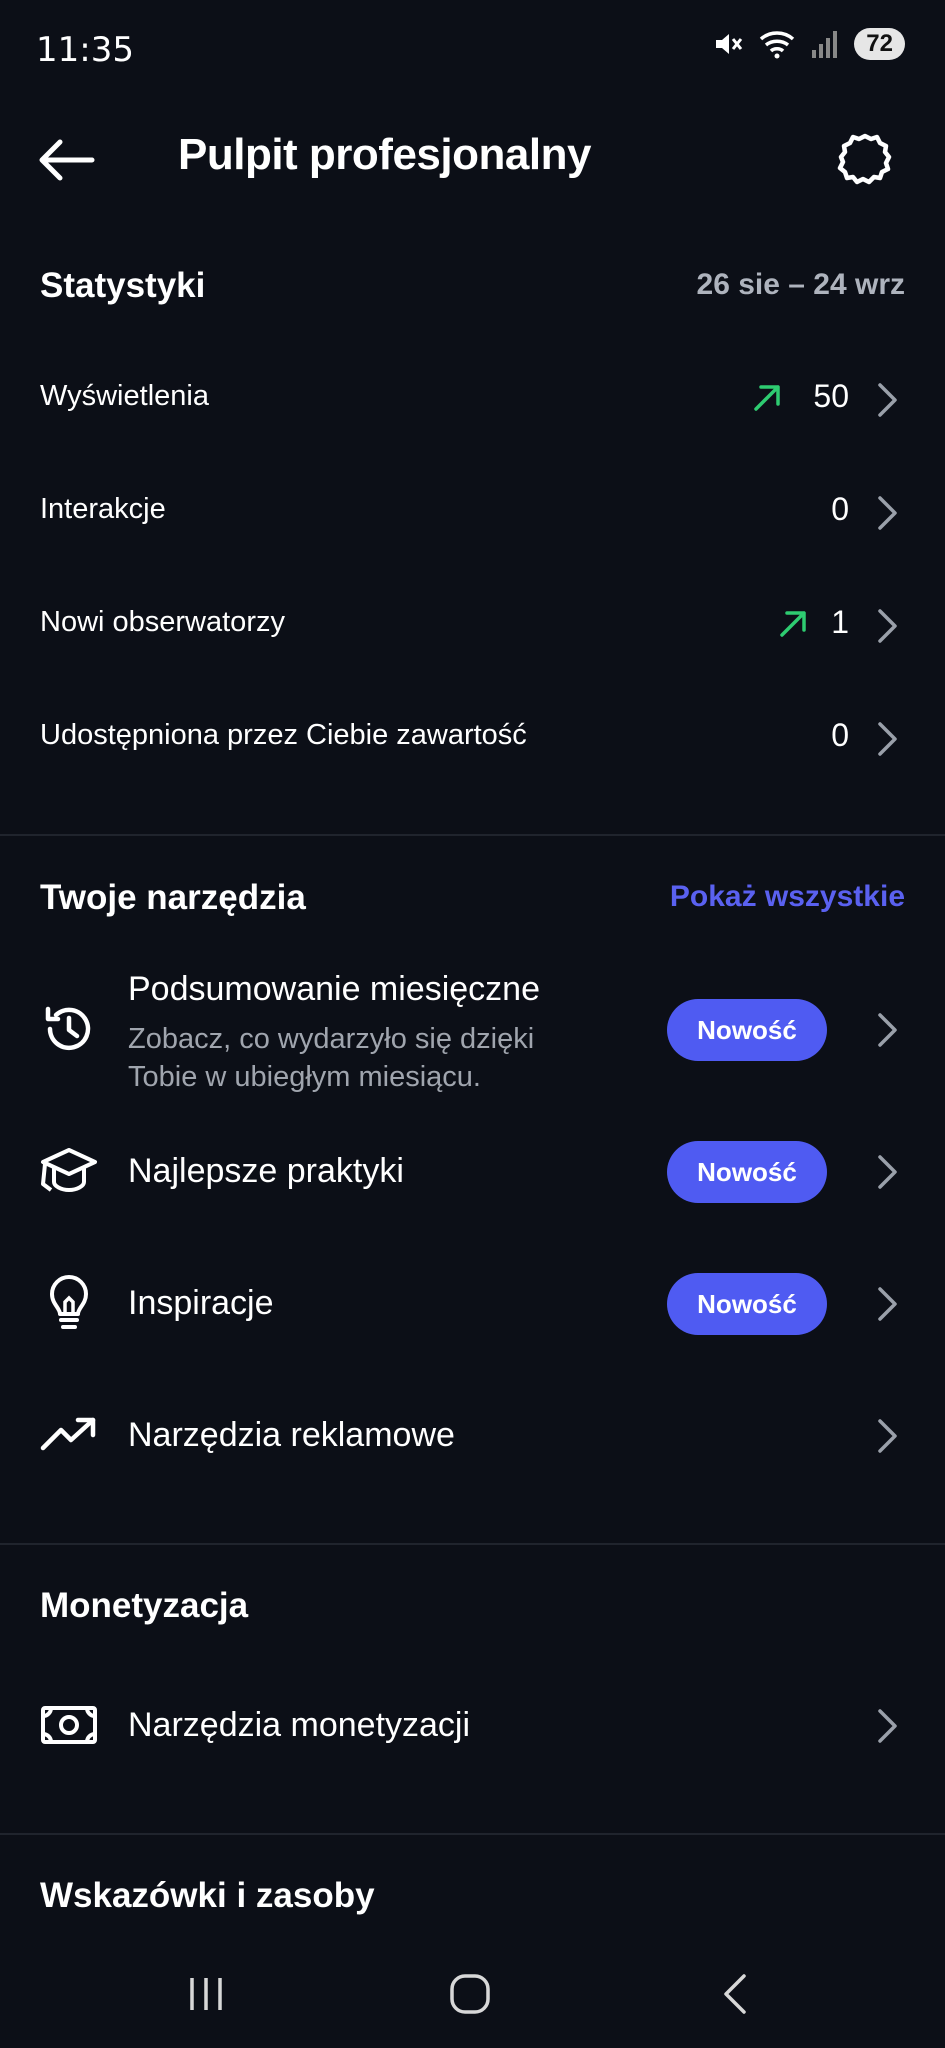 The image size is (945, 2048). What do you see at coordinates (472, 1726) in the screenshot?
I see `tool-monetization: Narzędzia monetyzacji` at bounding box center [472, 1726].